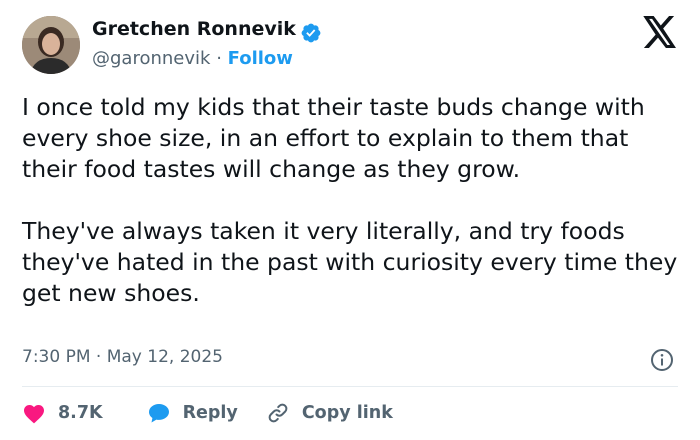 Image resolution: width=700 pixels, height=440 pixels. What do you see at coordinates (158, 413) in the screenshot?
I see `speech-bubble-icon` at bounding box center [158, 413].